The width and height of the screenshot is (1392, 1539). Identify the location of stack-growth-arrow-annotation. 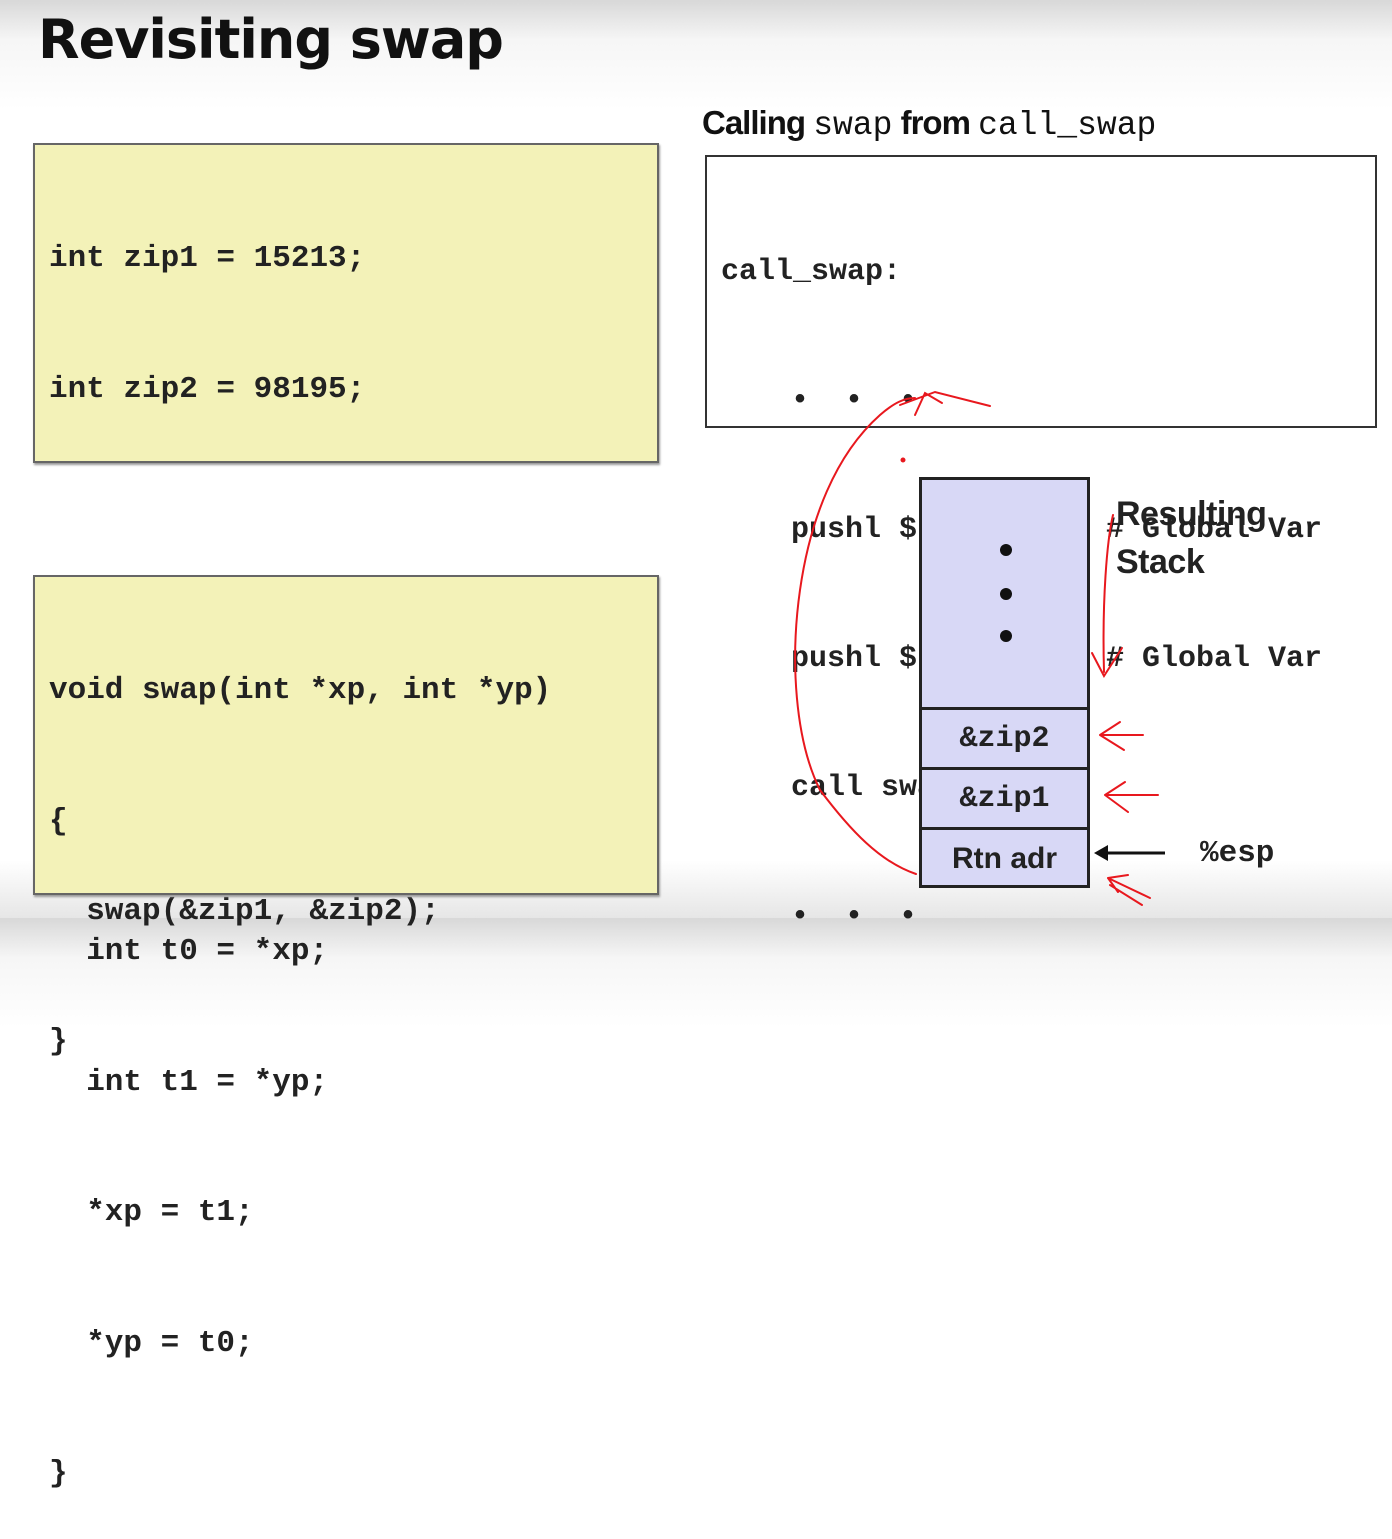
(1108, 593).